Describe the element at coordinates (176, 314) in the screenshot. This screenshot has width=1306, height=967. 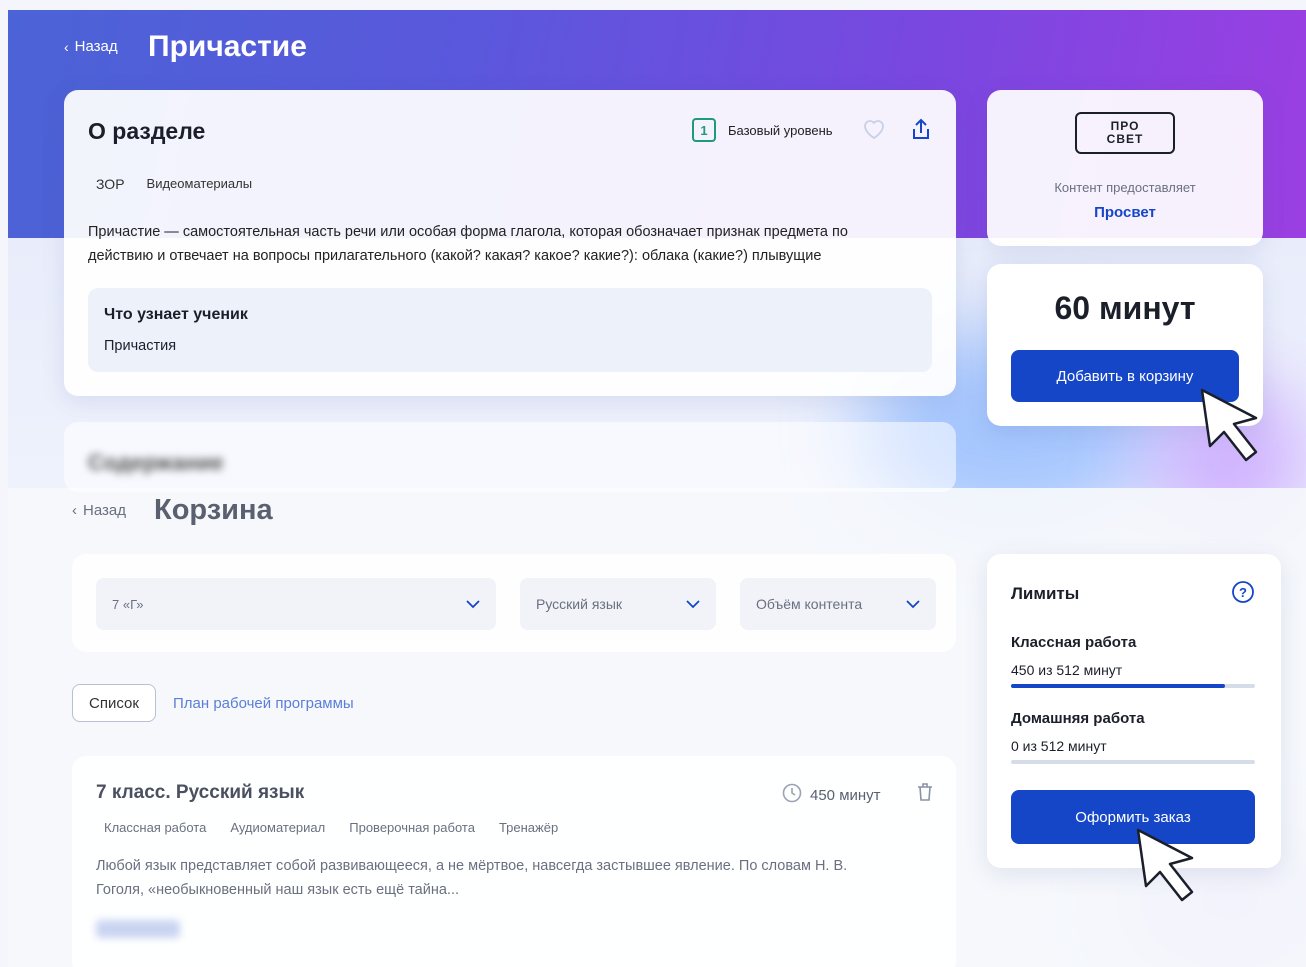
I see `learn-heading: Что узнает ученик` at that location.